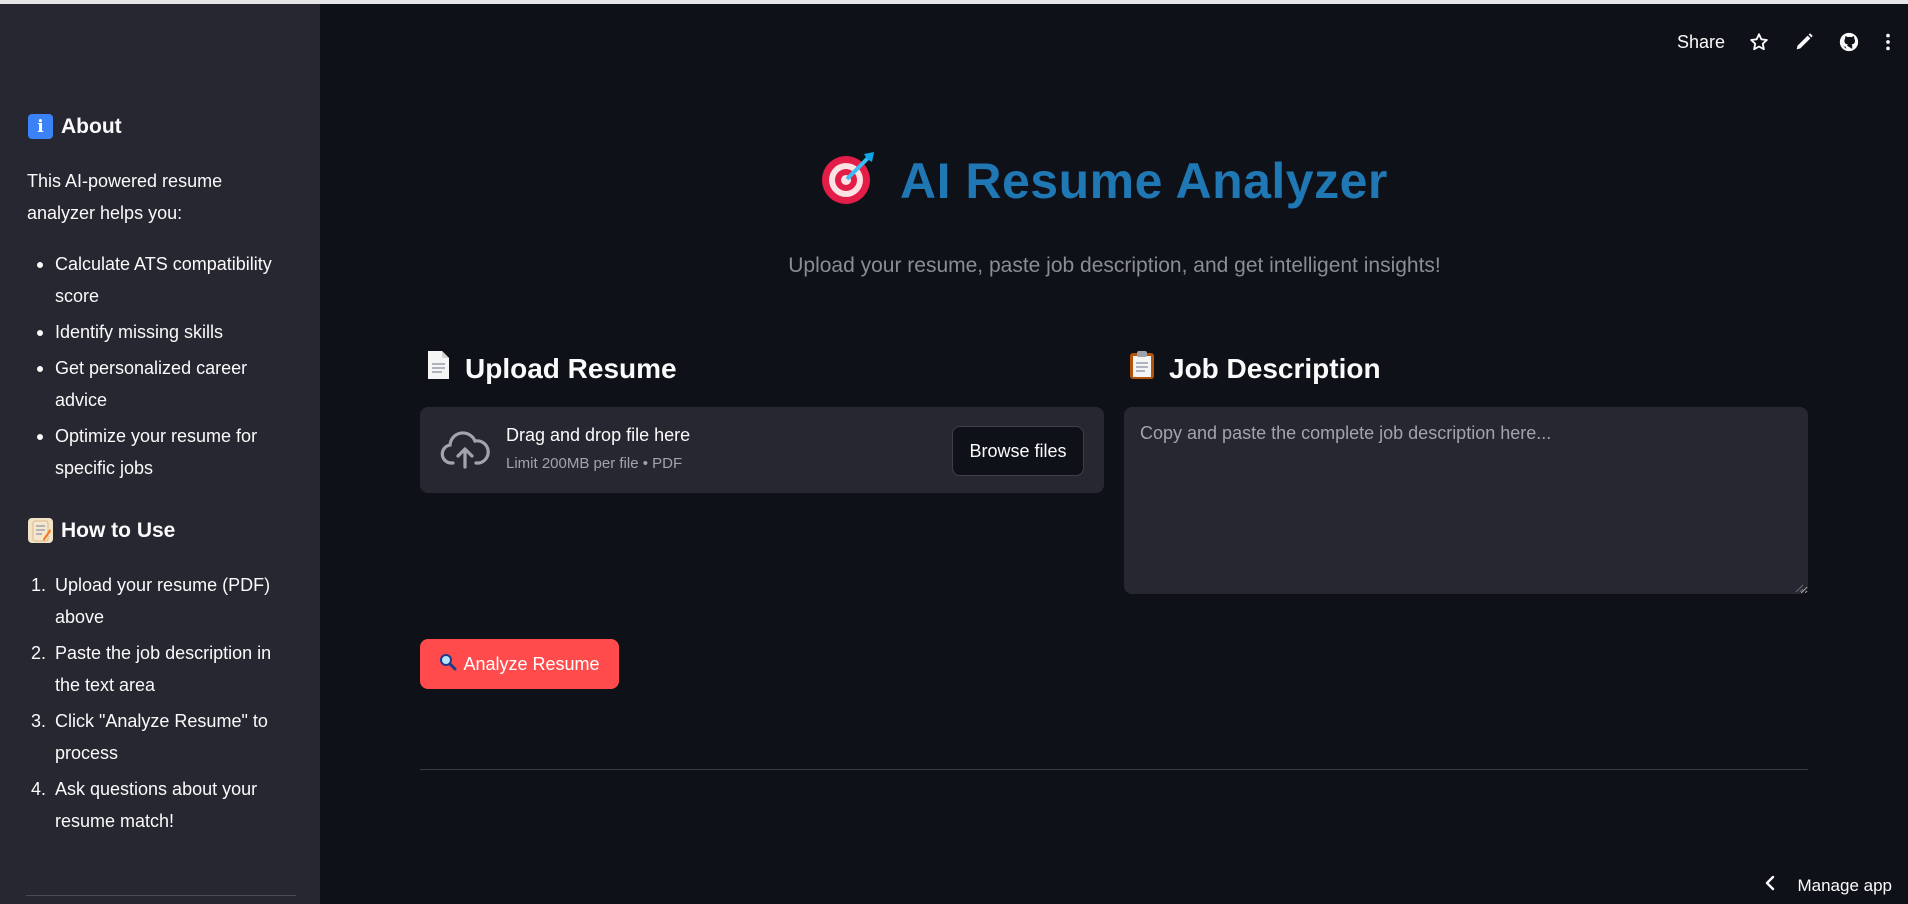 The image size is (1908, 904). I want to click on more-vertical-icon, so click(1888, 42).